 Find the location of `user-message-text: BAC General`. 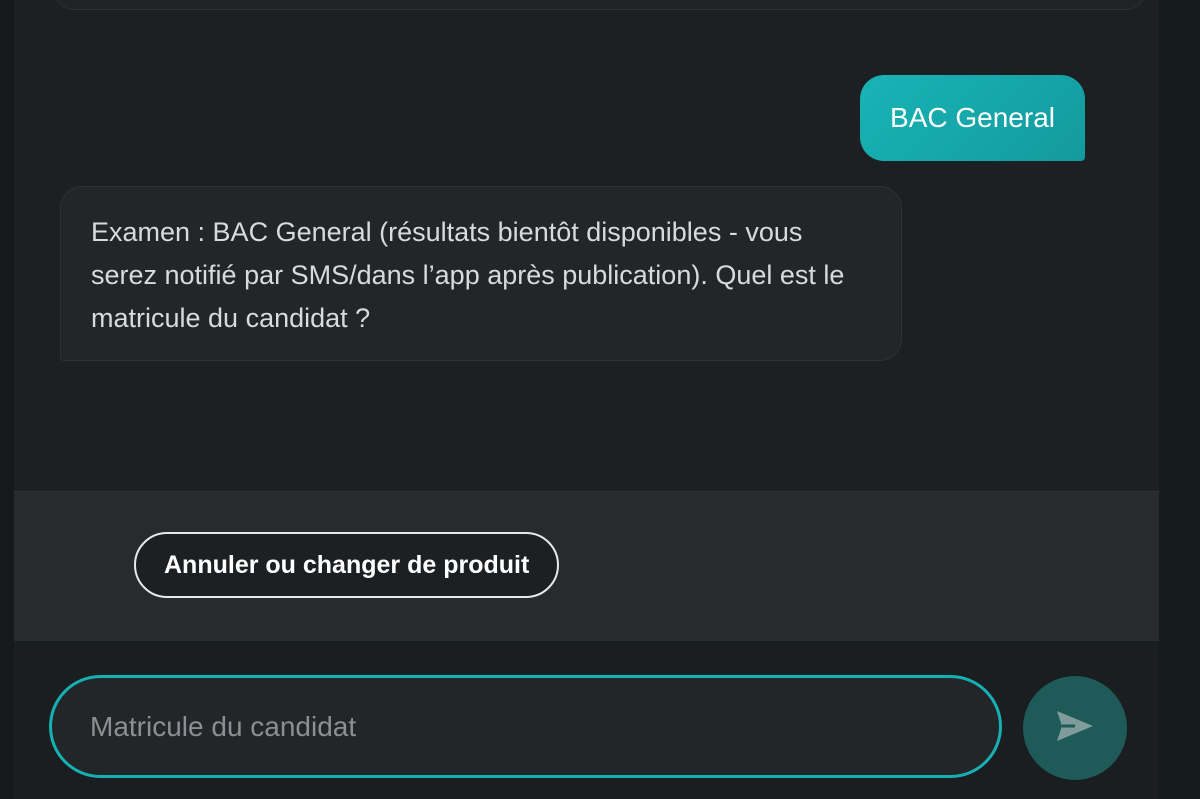

user-message-text: BAC General is located at coordinates (972, 117).